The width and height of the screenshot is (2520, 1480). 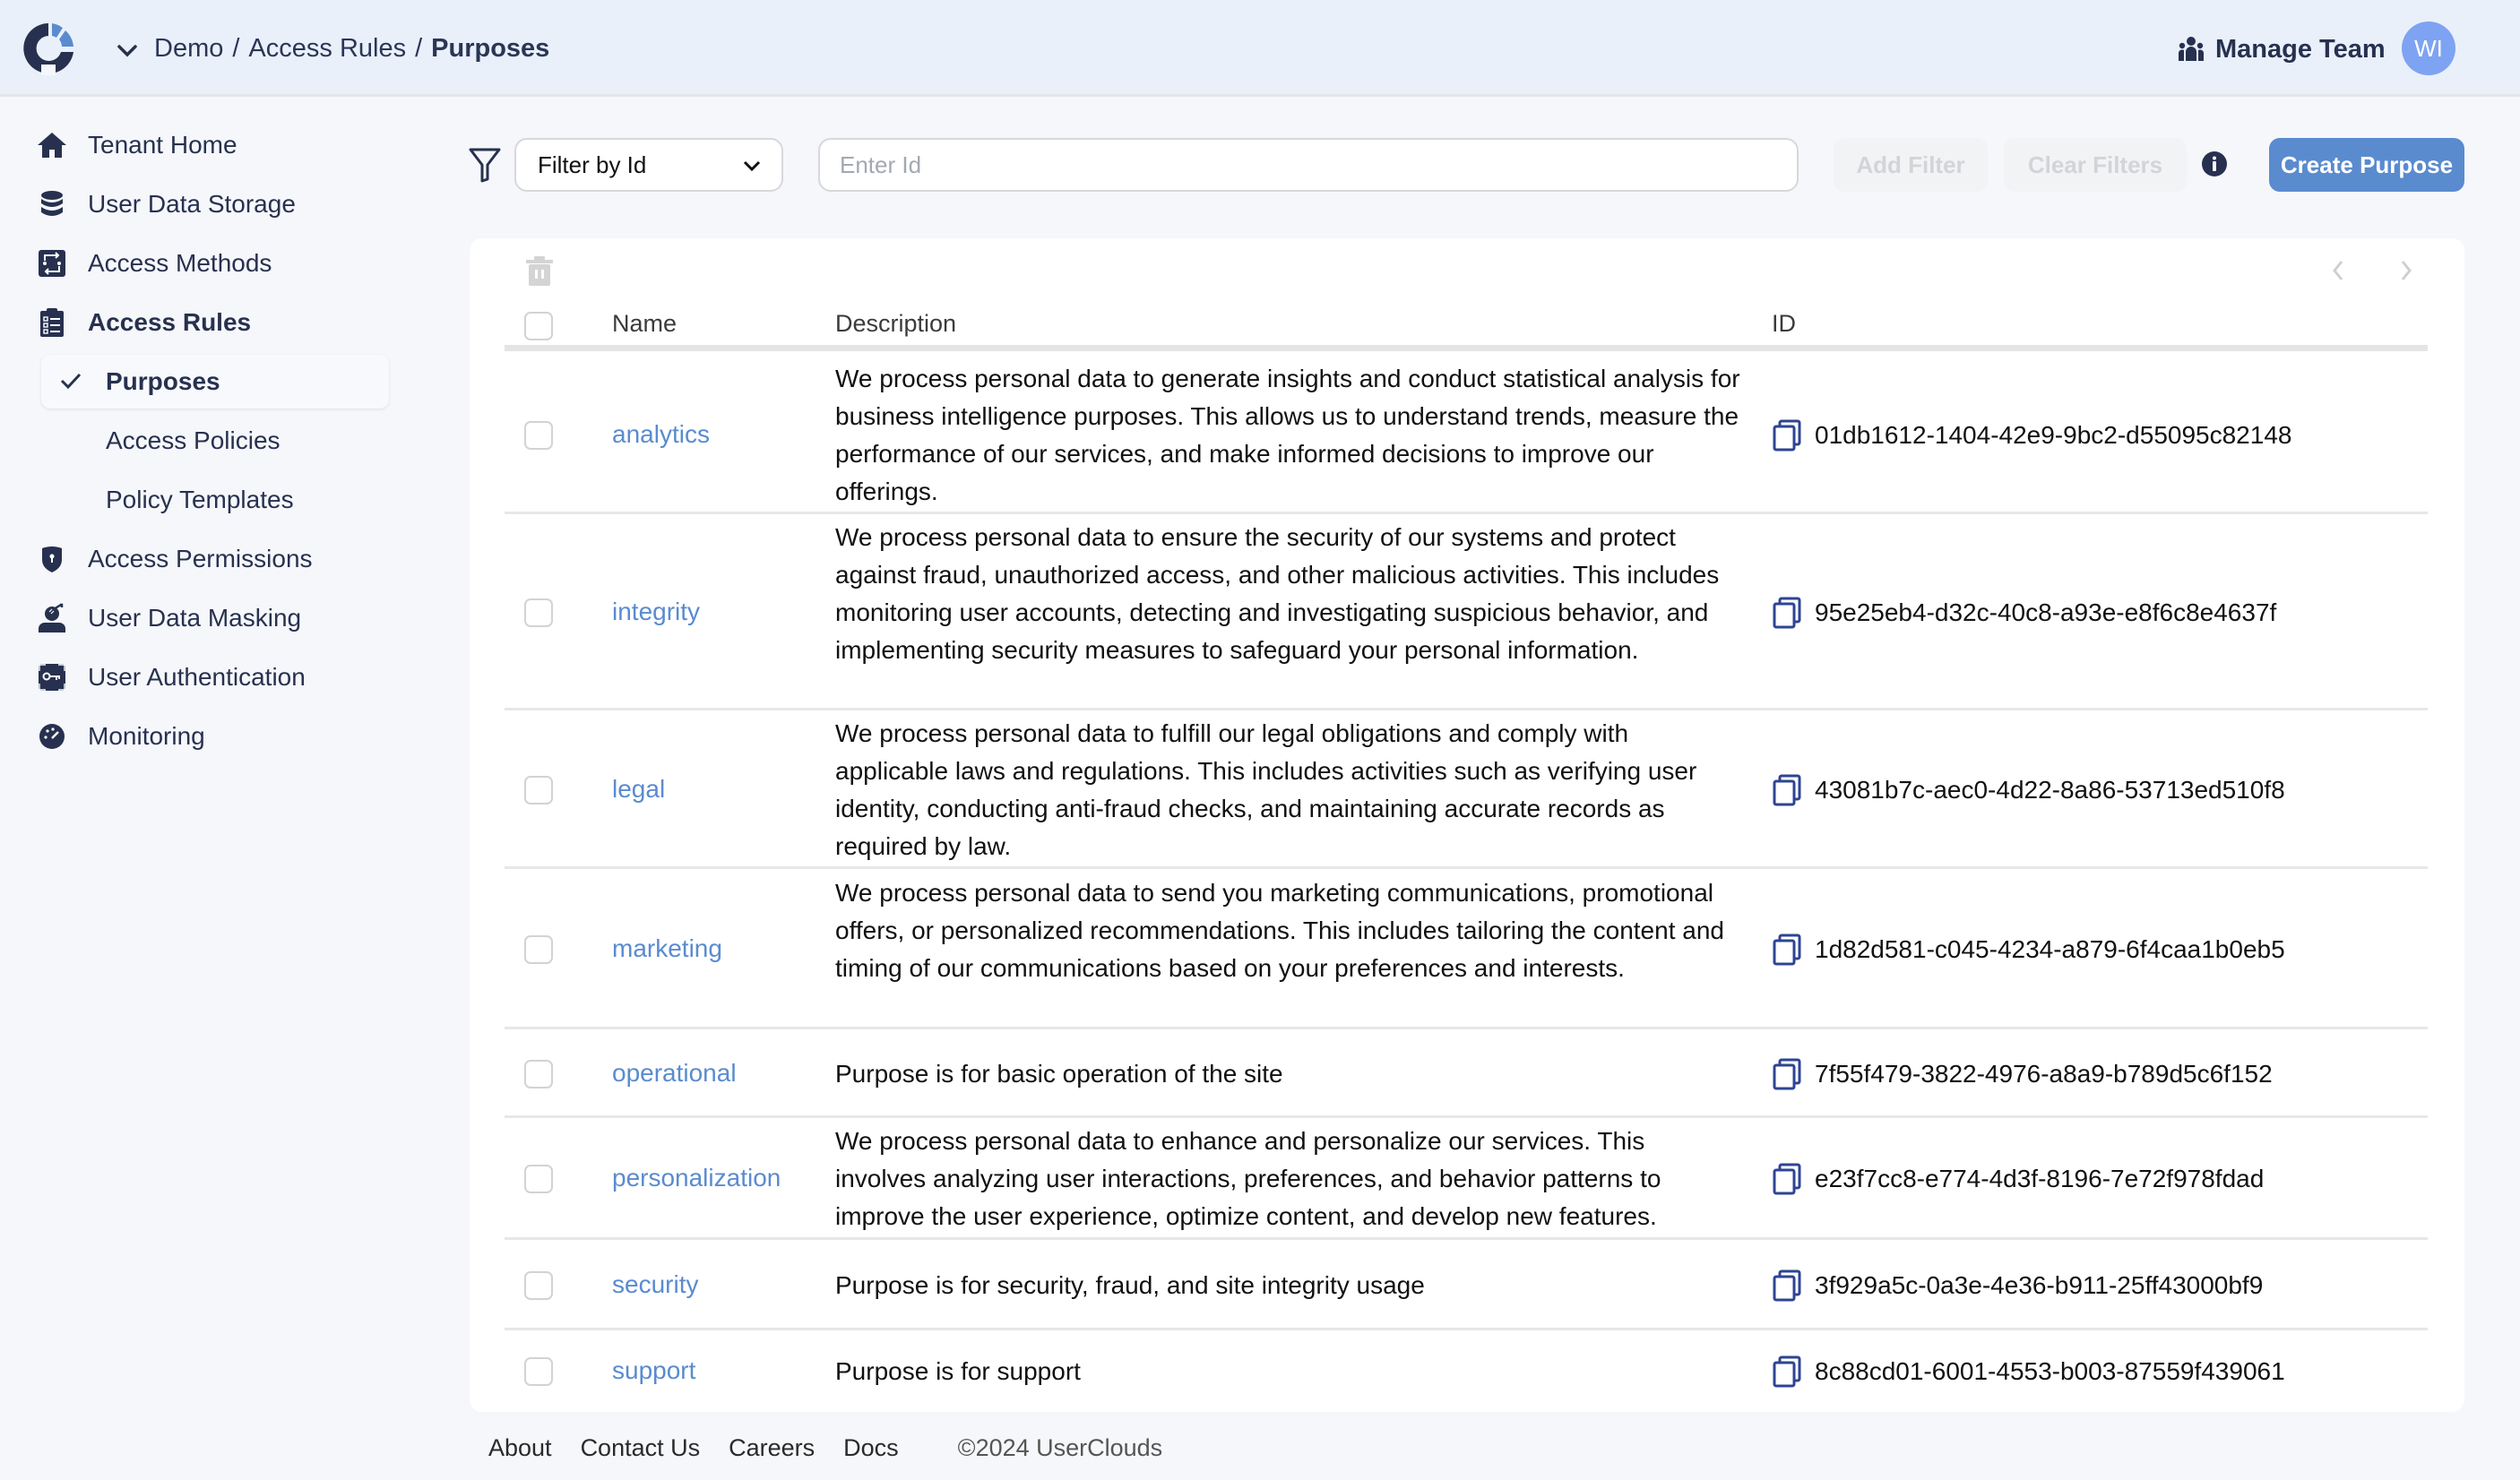 What do you see at coordinates (2040, 1178) in the screenshot?
I see `purpose-id: e23f7cc8-e774-4d3f-8196-7e72f978fdad` at bounding box center [2040, 1178].